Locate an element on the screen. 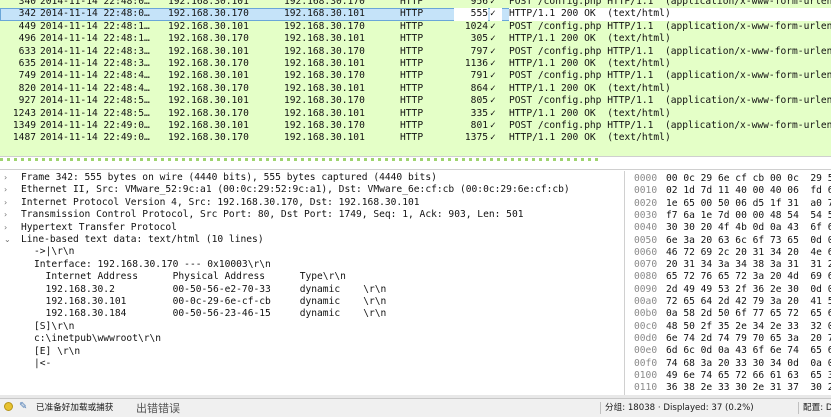 Image resolution: width=831 pixels, height=417 pixels. detail-tree-text: ->|\r\n is located at coordinates (54, 252).